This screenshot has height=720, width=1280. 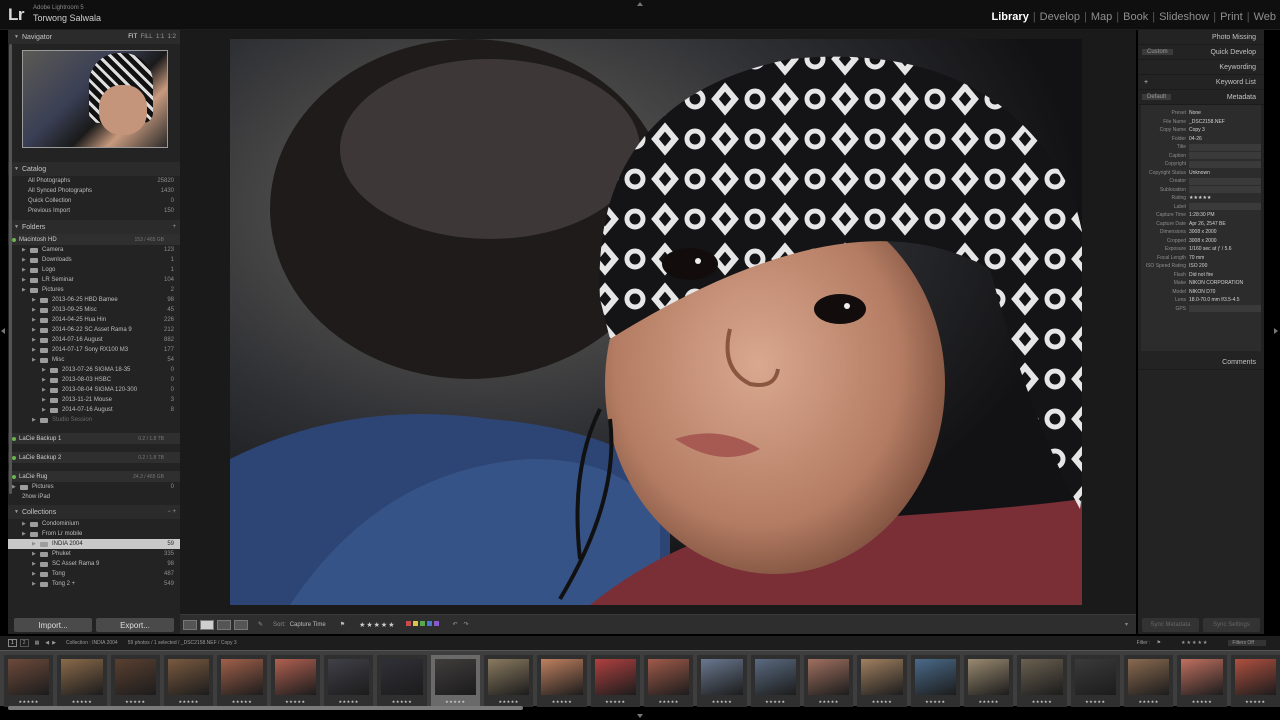 What do you see at coordinates (94, 211) in the screenshot?
I see `catalog-item: Previous Import 150` at bounding box center [94, 211].